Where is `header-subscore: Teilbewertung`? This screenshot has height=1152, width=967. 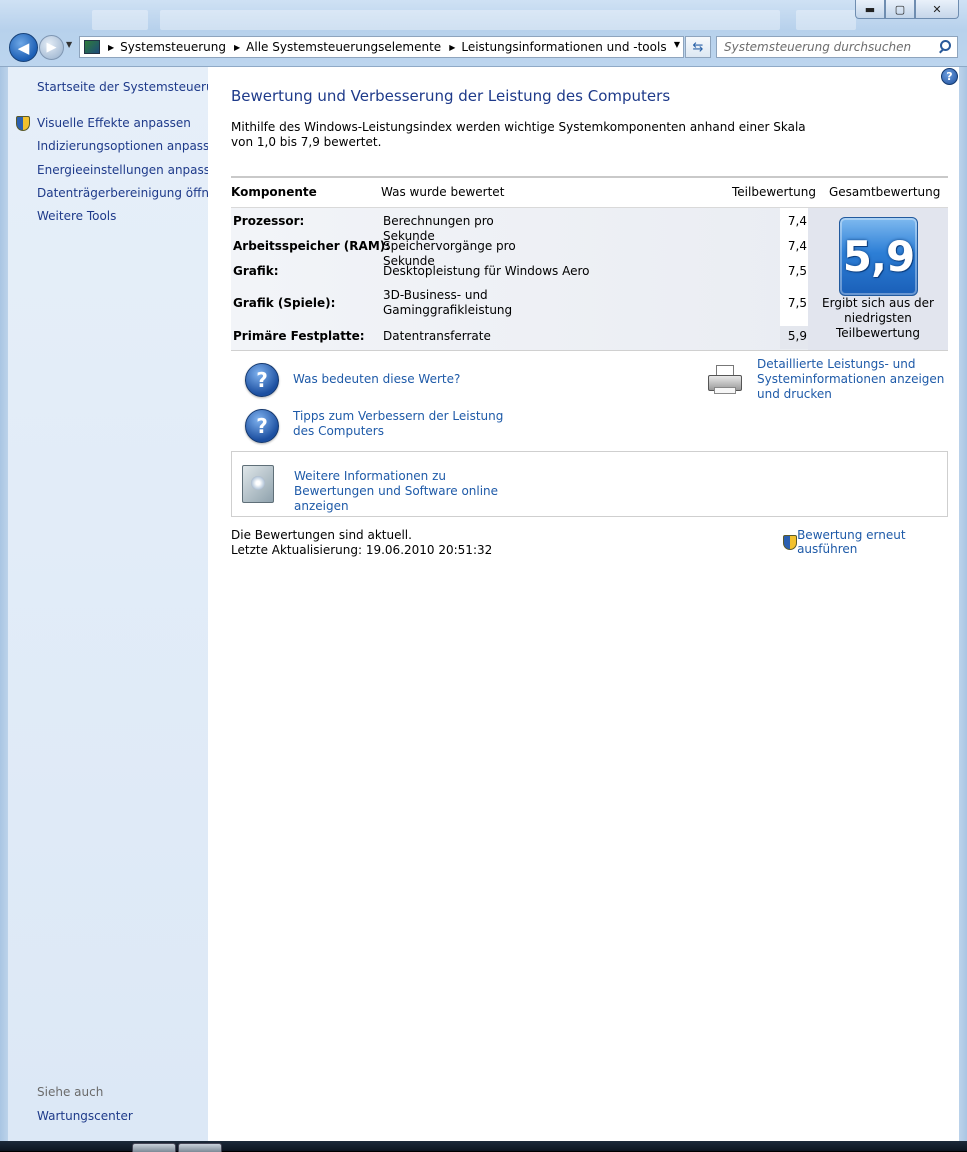
header-subscore: Teilbewertung is located at coordinates (774, 192).